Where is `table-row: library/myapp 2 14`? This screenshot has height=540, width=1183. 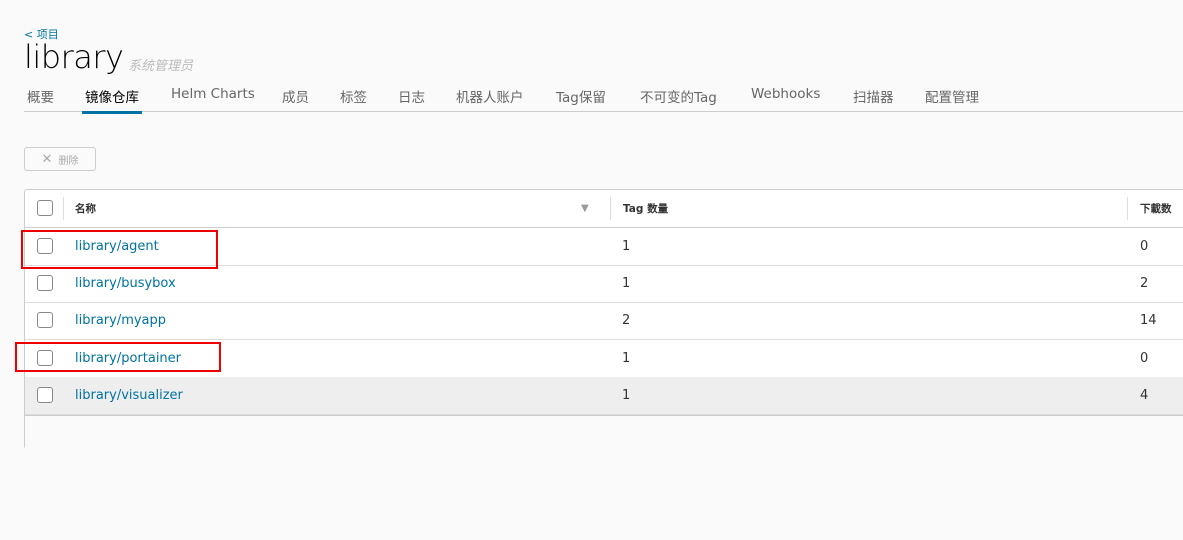 table-row: library/myapp 2 14 is located at coordinates (604, 321).